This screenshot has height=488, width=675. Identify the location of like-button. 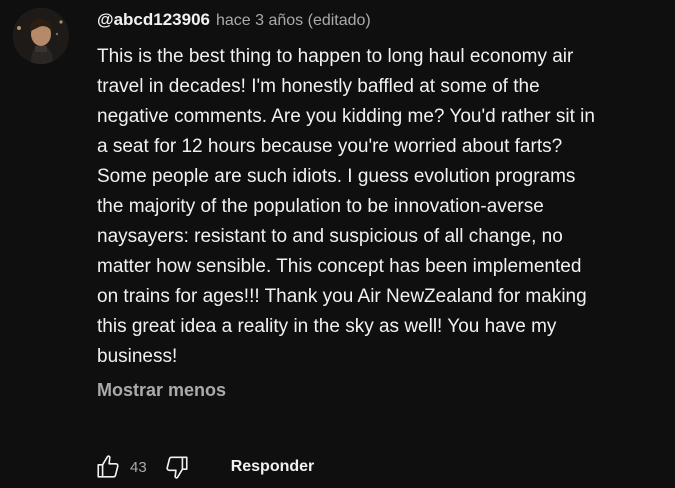
(108, 467).